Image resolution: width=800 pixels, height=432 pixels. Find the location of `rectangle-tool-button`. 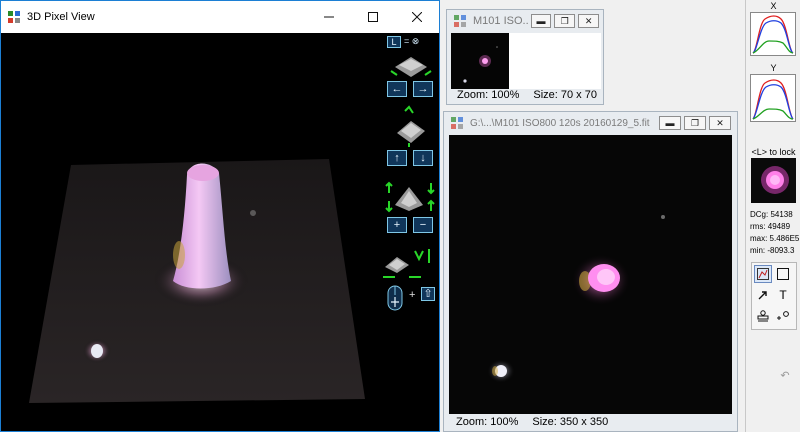

rectangle-tool-button is located at coordinates (783, 274).